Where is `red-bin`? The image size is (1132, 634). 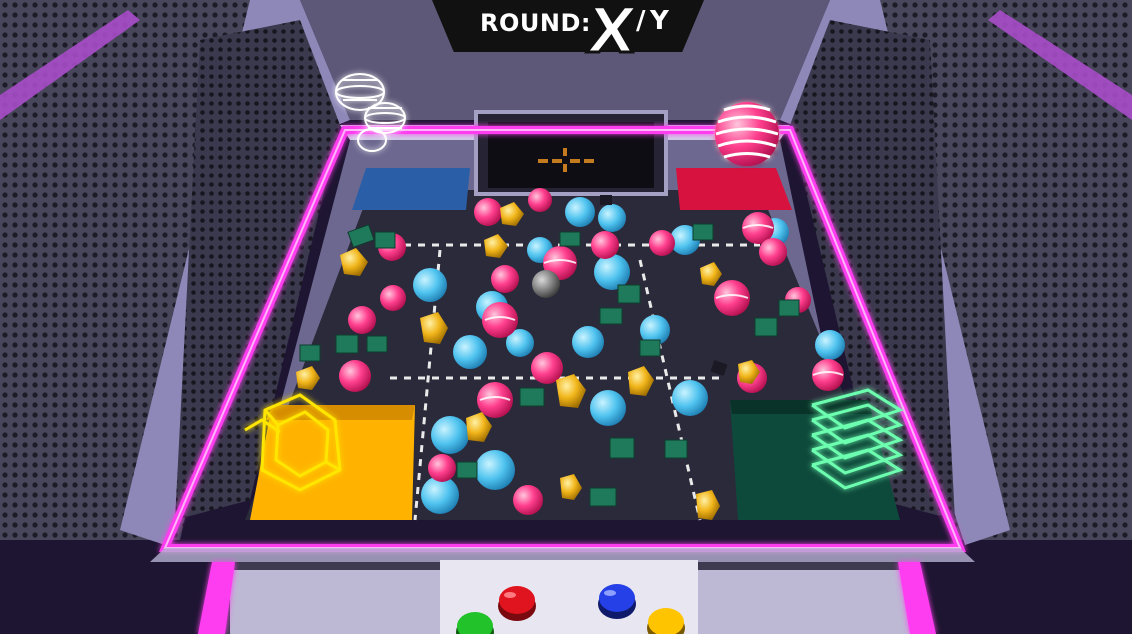
red-bin is located at coordinates (734, 189).